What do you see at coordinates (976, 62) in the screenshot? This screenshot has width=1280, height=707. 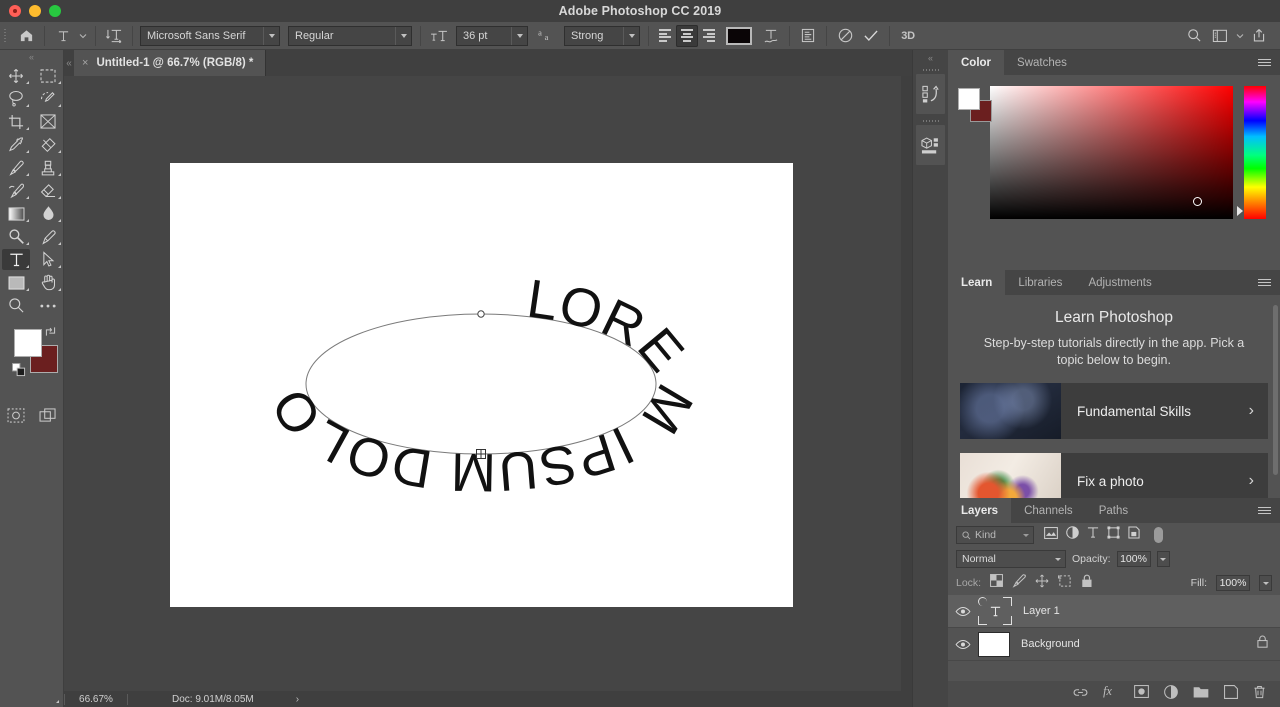 I see `tab-color: Color` at bounding box center [976, 62].